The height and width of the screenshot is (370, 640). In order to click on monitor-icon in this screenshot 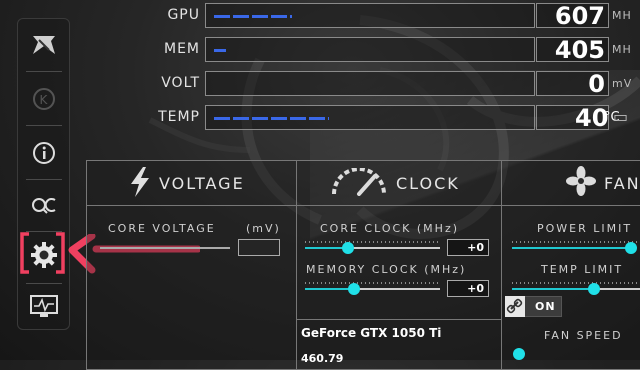, I will do `click(44, 307)`.